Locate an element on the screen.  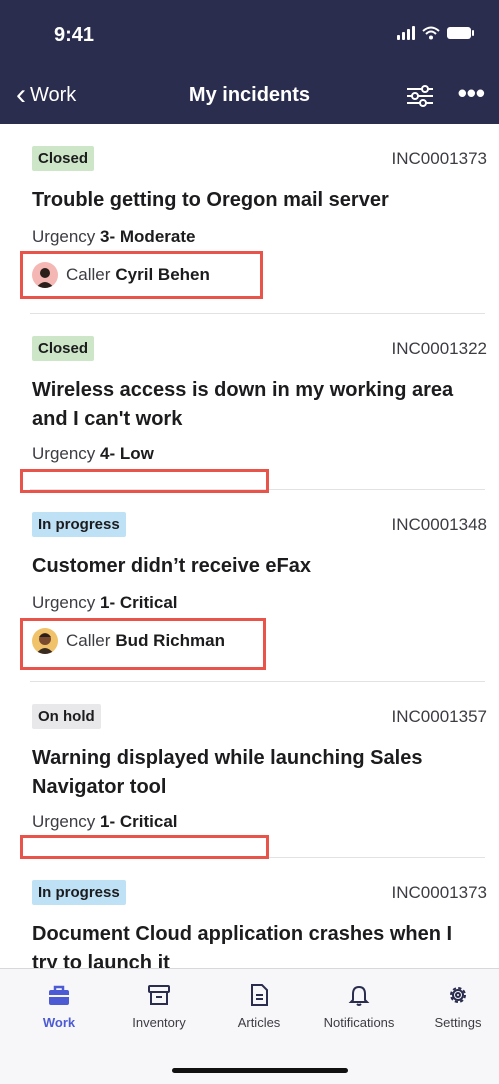
tab-settings: Settings is located at coordinates (453, 1006).